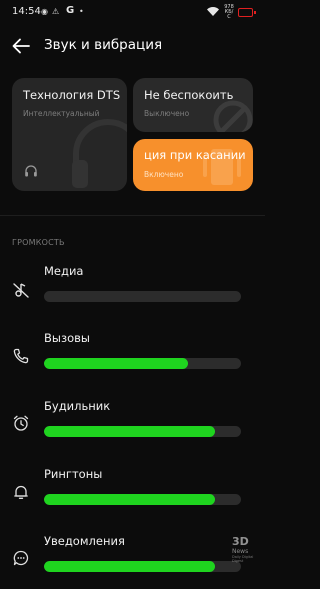  Describe the element at coordinates (99, 153) in the screenshot. I see `headphones-icon` at that location.